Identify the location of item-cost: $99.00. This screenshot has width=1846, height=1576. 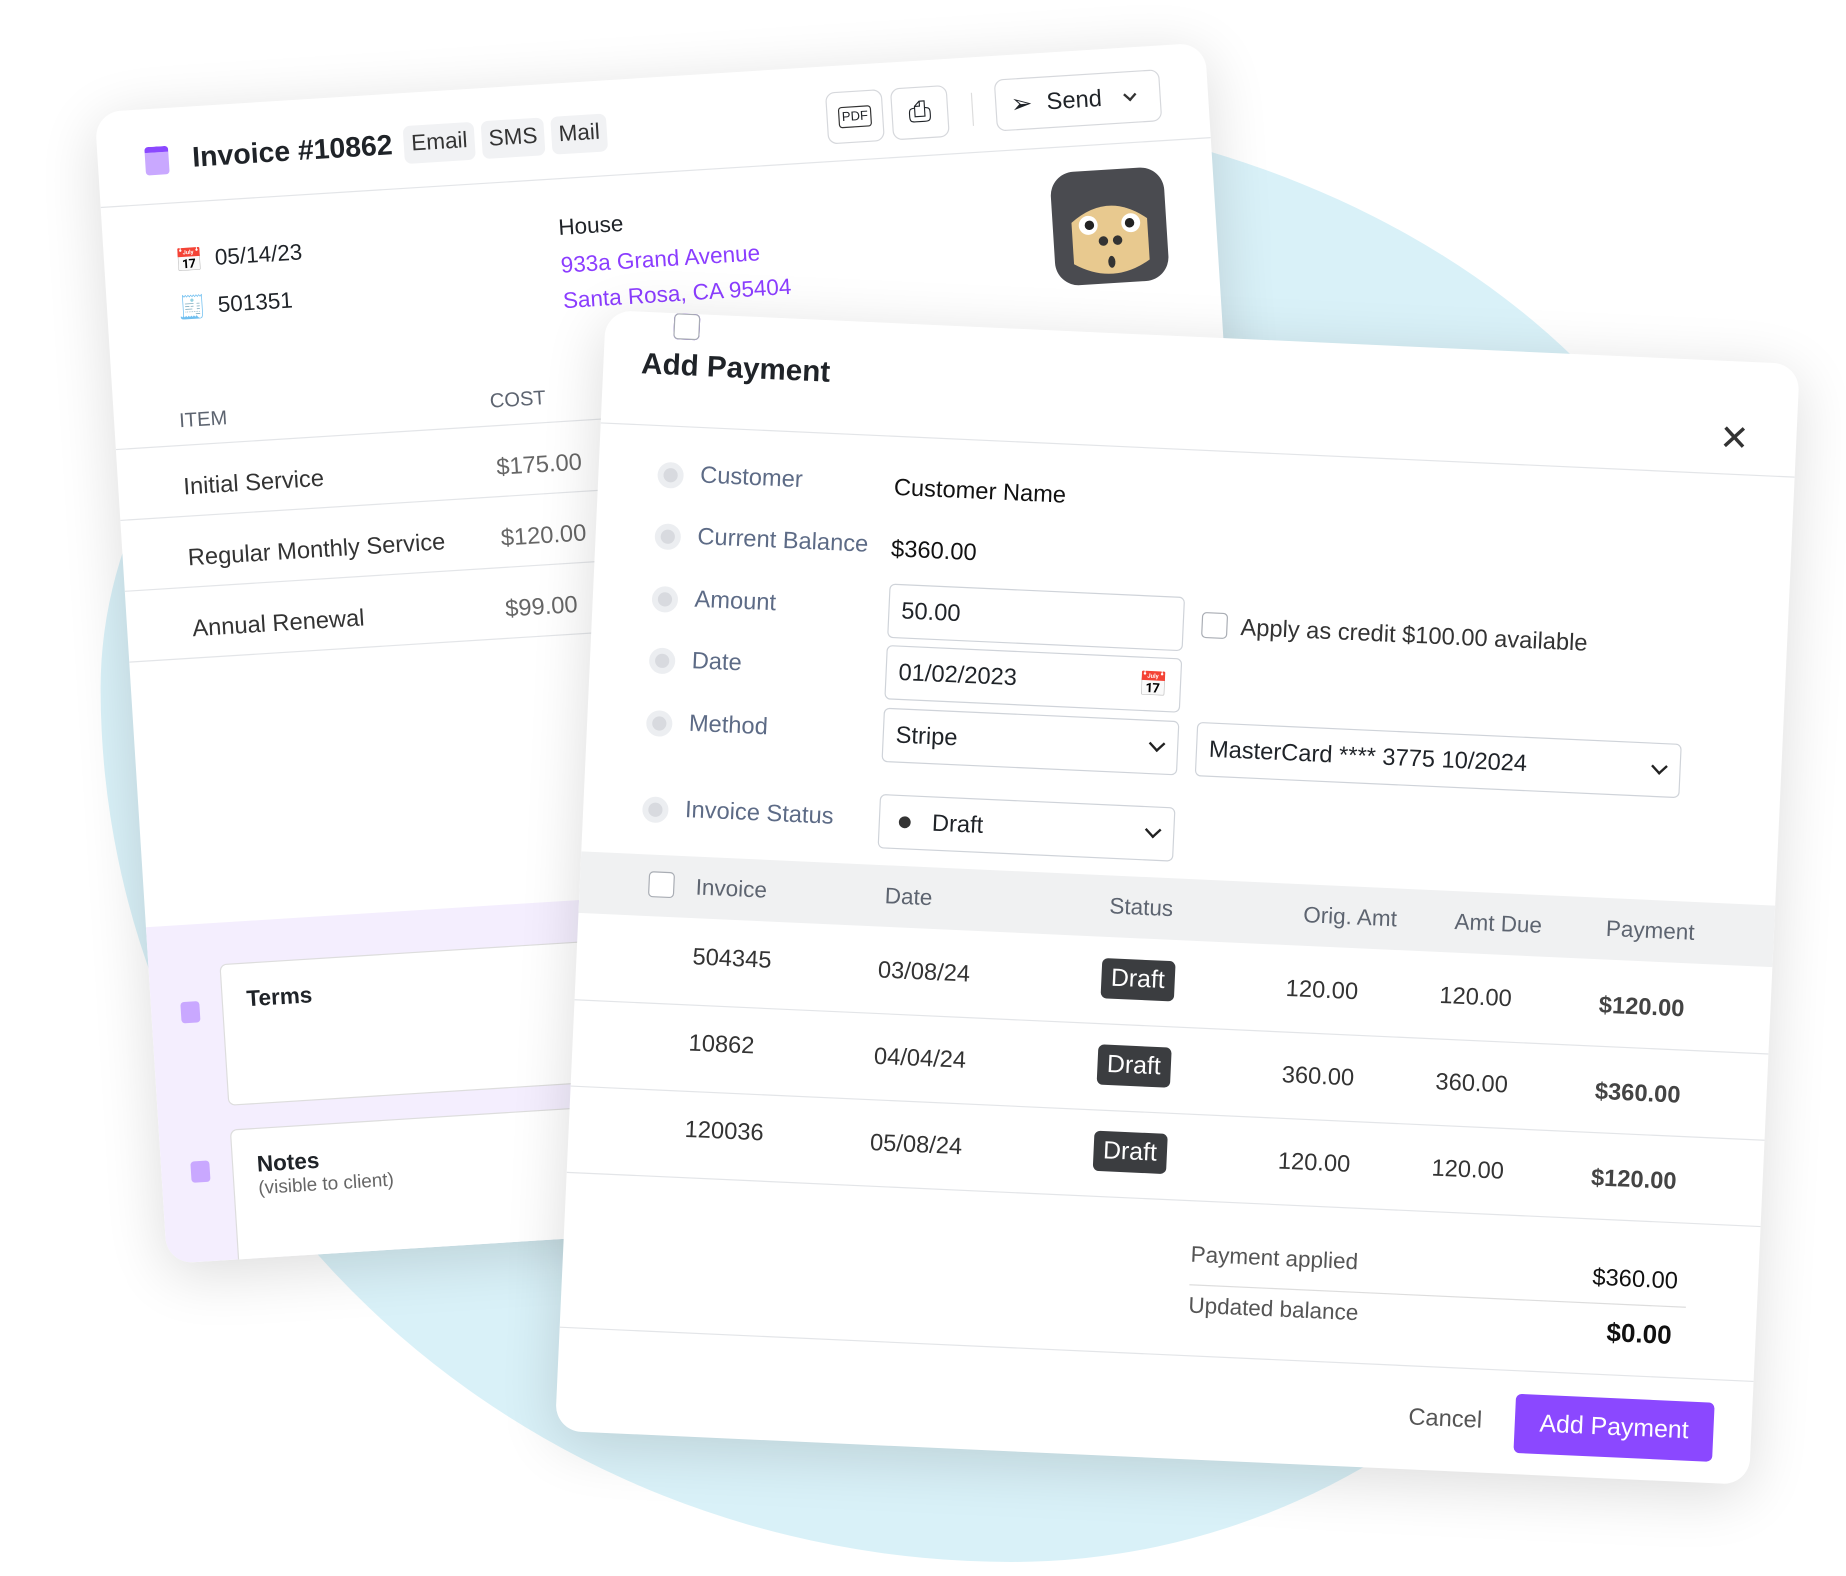
(541, 607).